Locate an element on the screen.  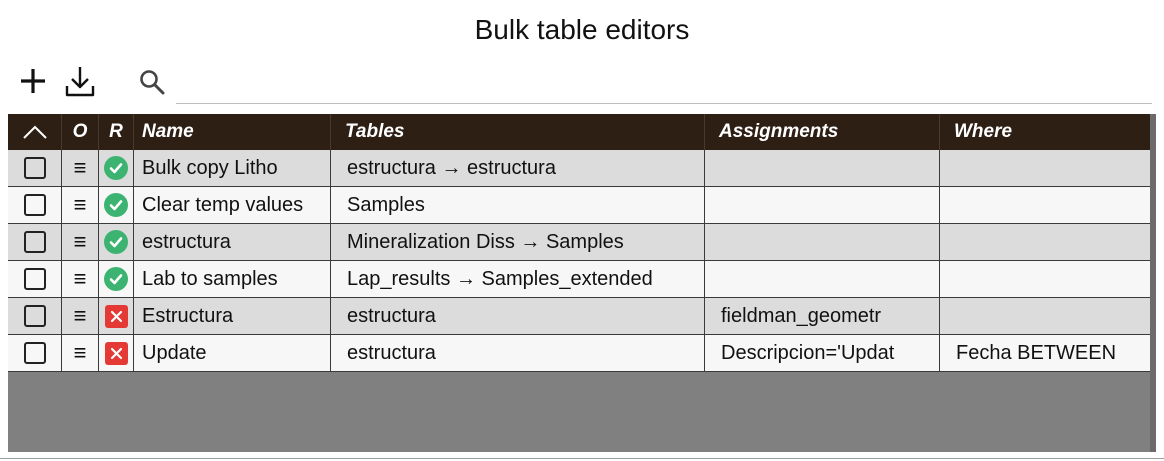
table-row: ≡ Estructura estructura fieldman_geometr is located at coordinates (579, 316).